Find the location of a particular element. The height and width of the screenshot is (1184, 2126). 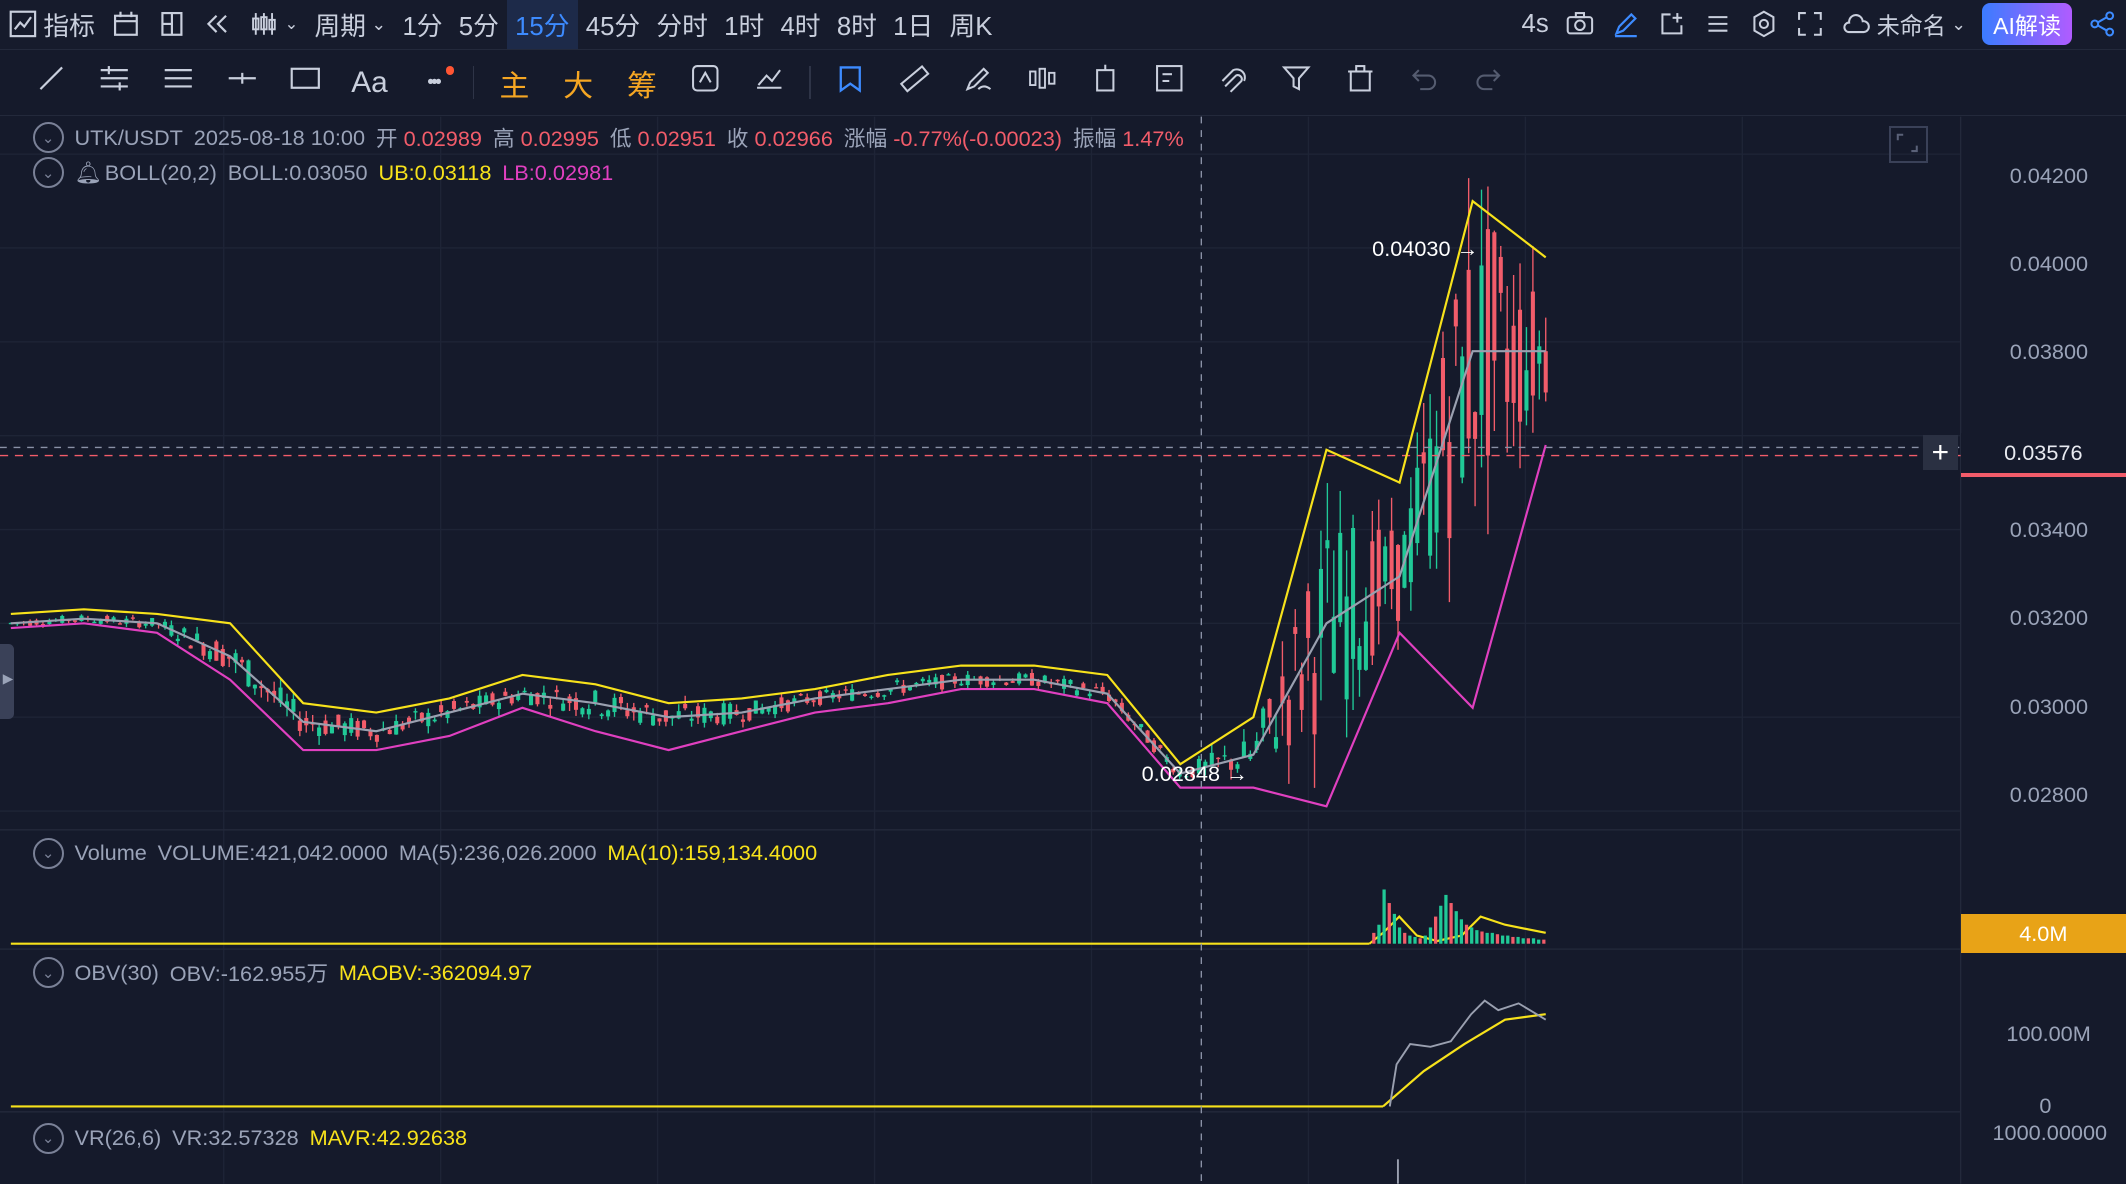

side-panel-handle: ▶ is located at coordinates (7, 681).